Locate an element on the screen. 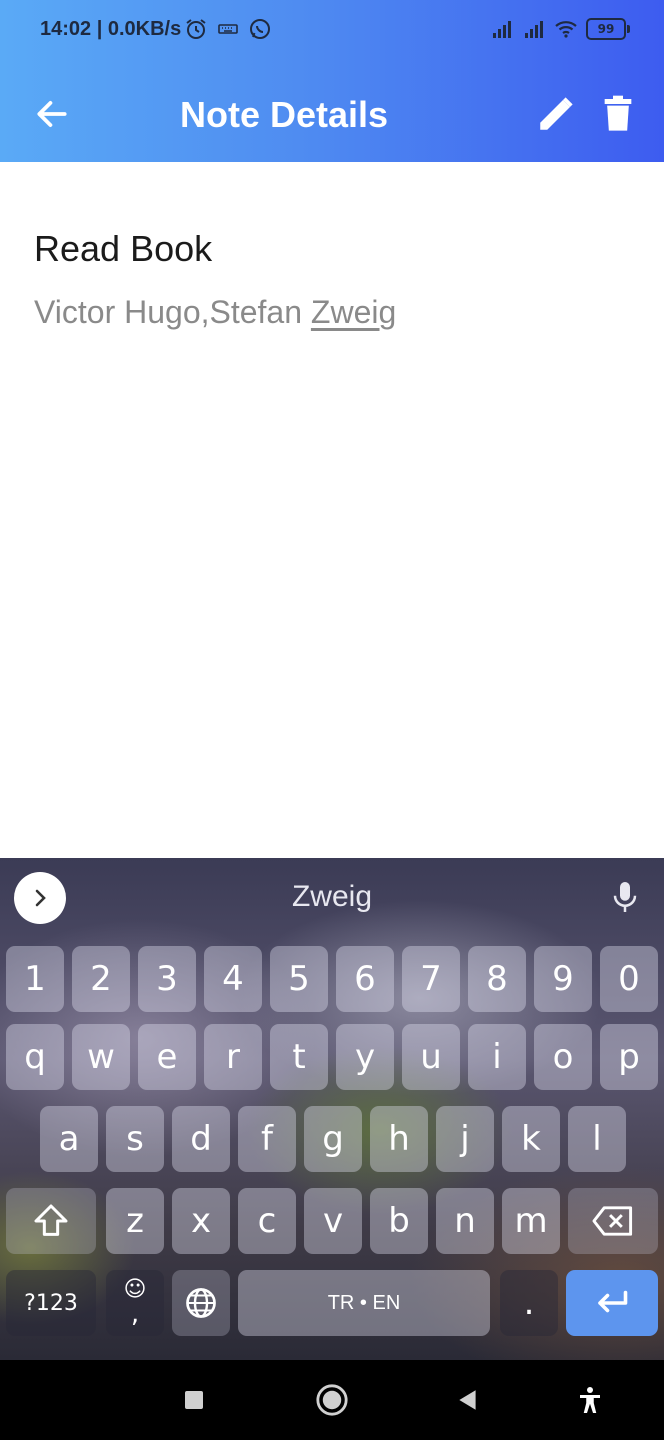  delete-button is located at coordinates (618, 114).